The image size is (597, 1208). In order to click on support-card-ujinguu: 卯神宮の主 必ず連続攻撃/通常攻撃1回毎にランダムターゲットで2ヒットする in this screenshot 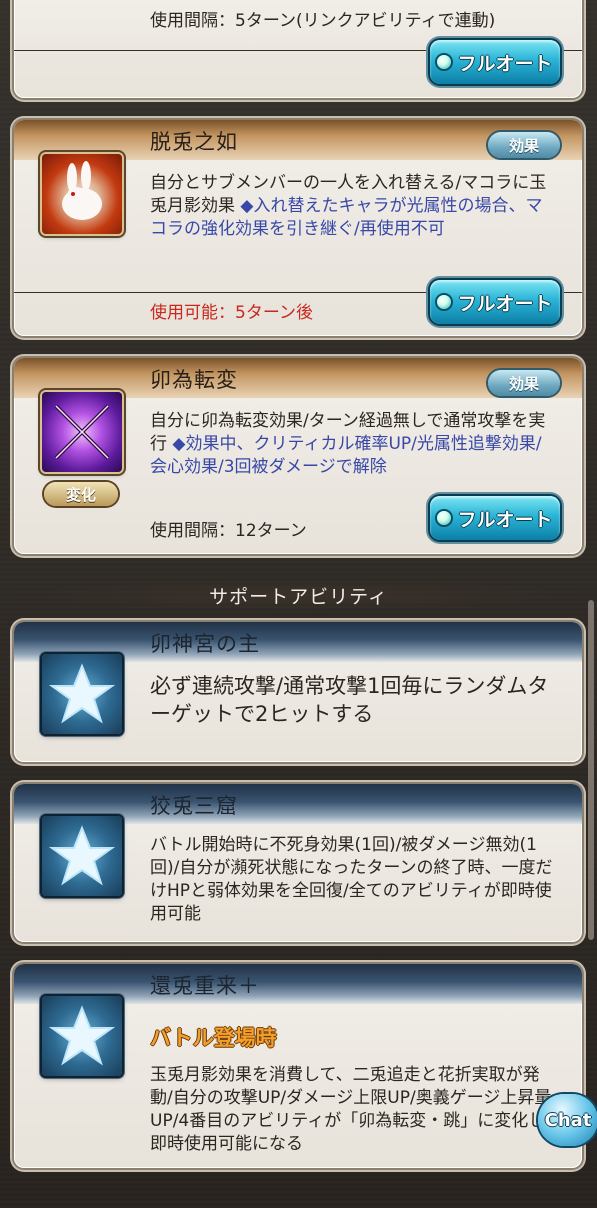, I will do `click(298, 692)`.